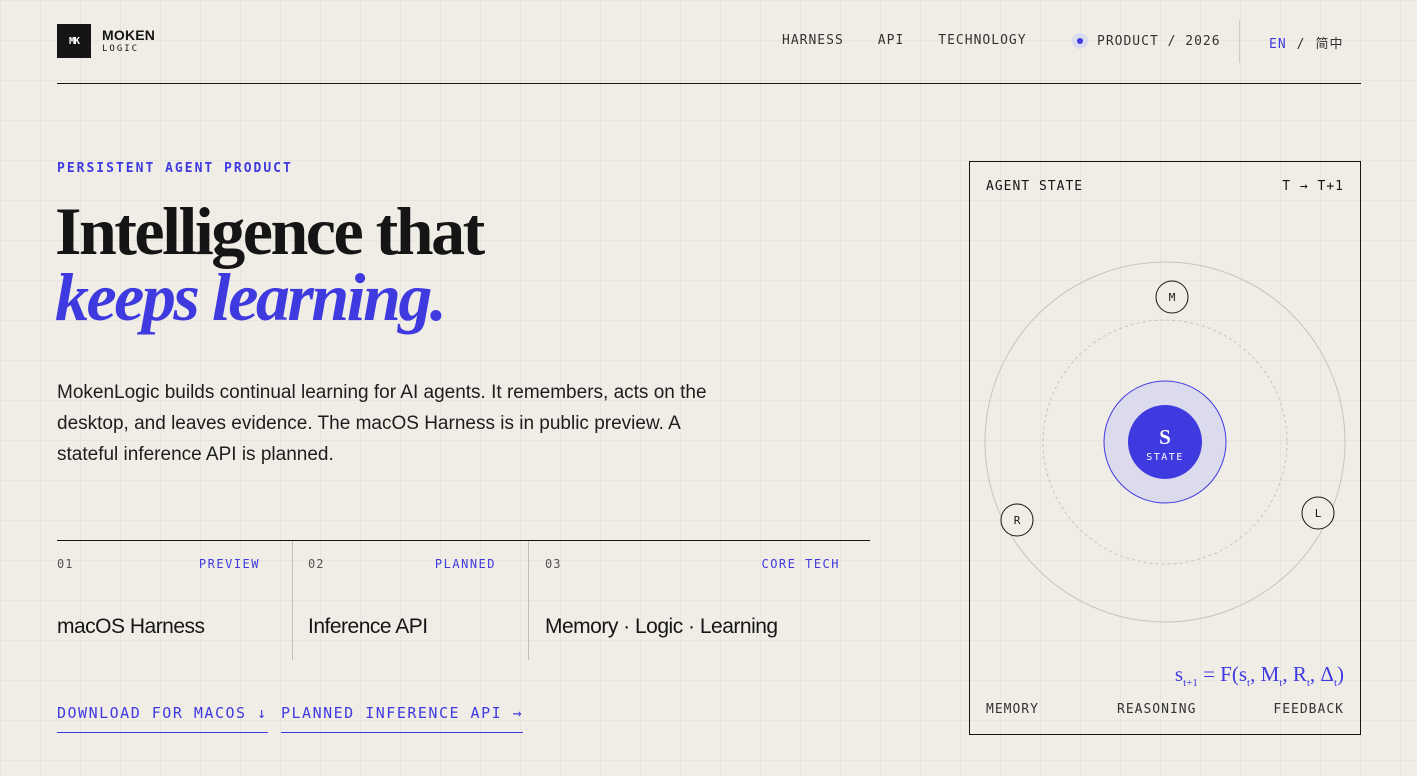  I want to click on feature-tag: PREVIEW, so click(229, 564).